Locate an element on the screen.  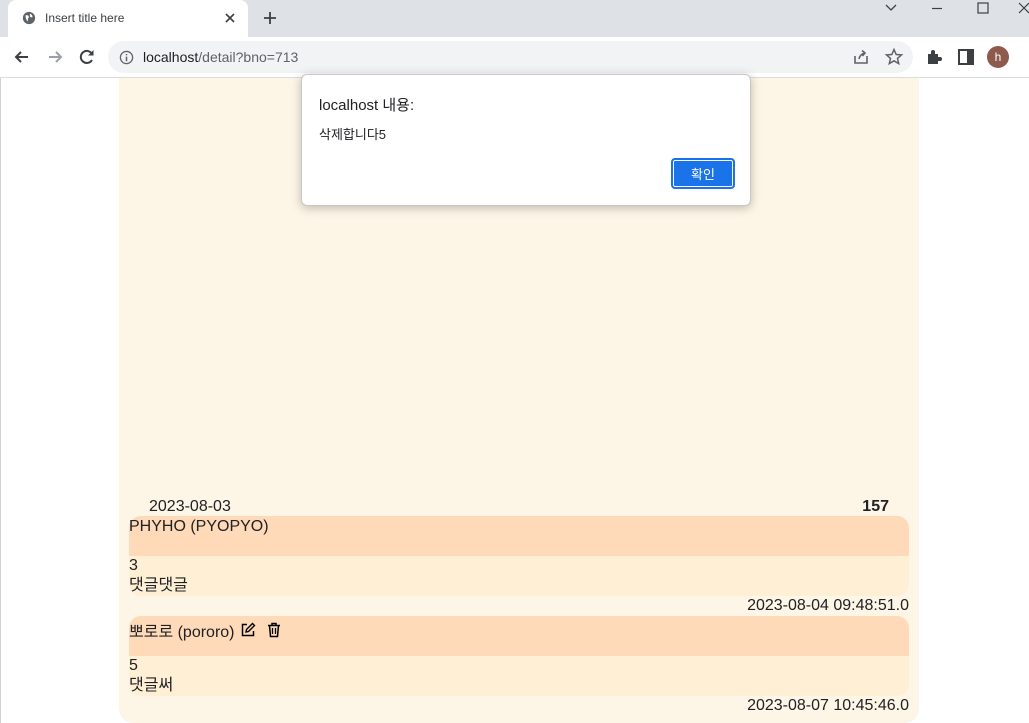
comment-body: 5 댓글써 is located at coordinates (519, 676).